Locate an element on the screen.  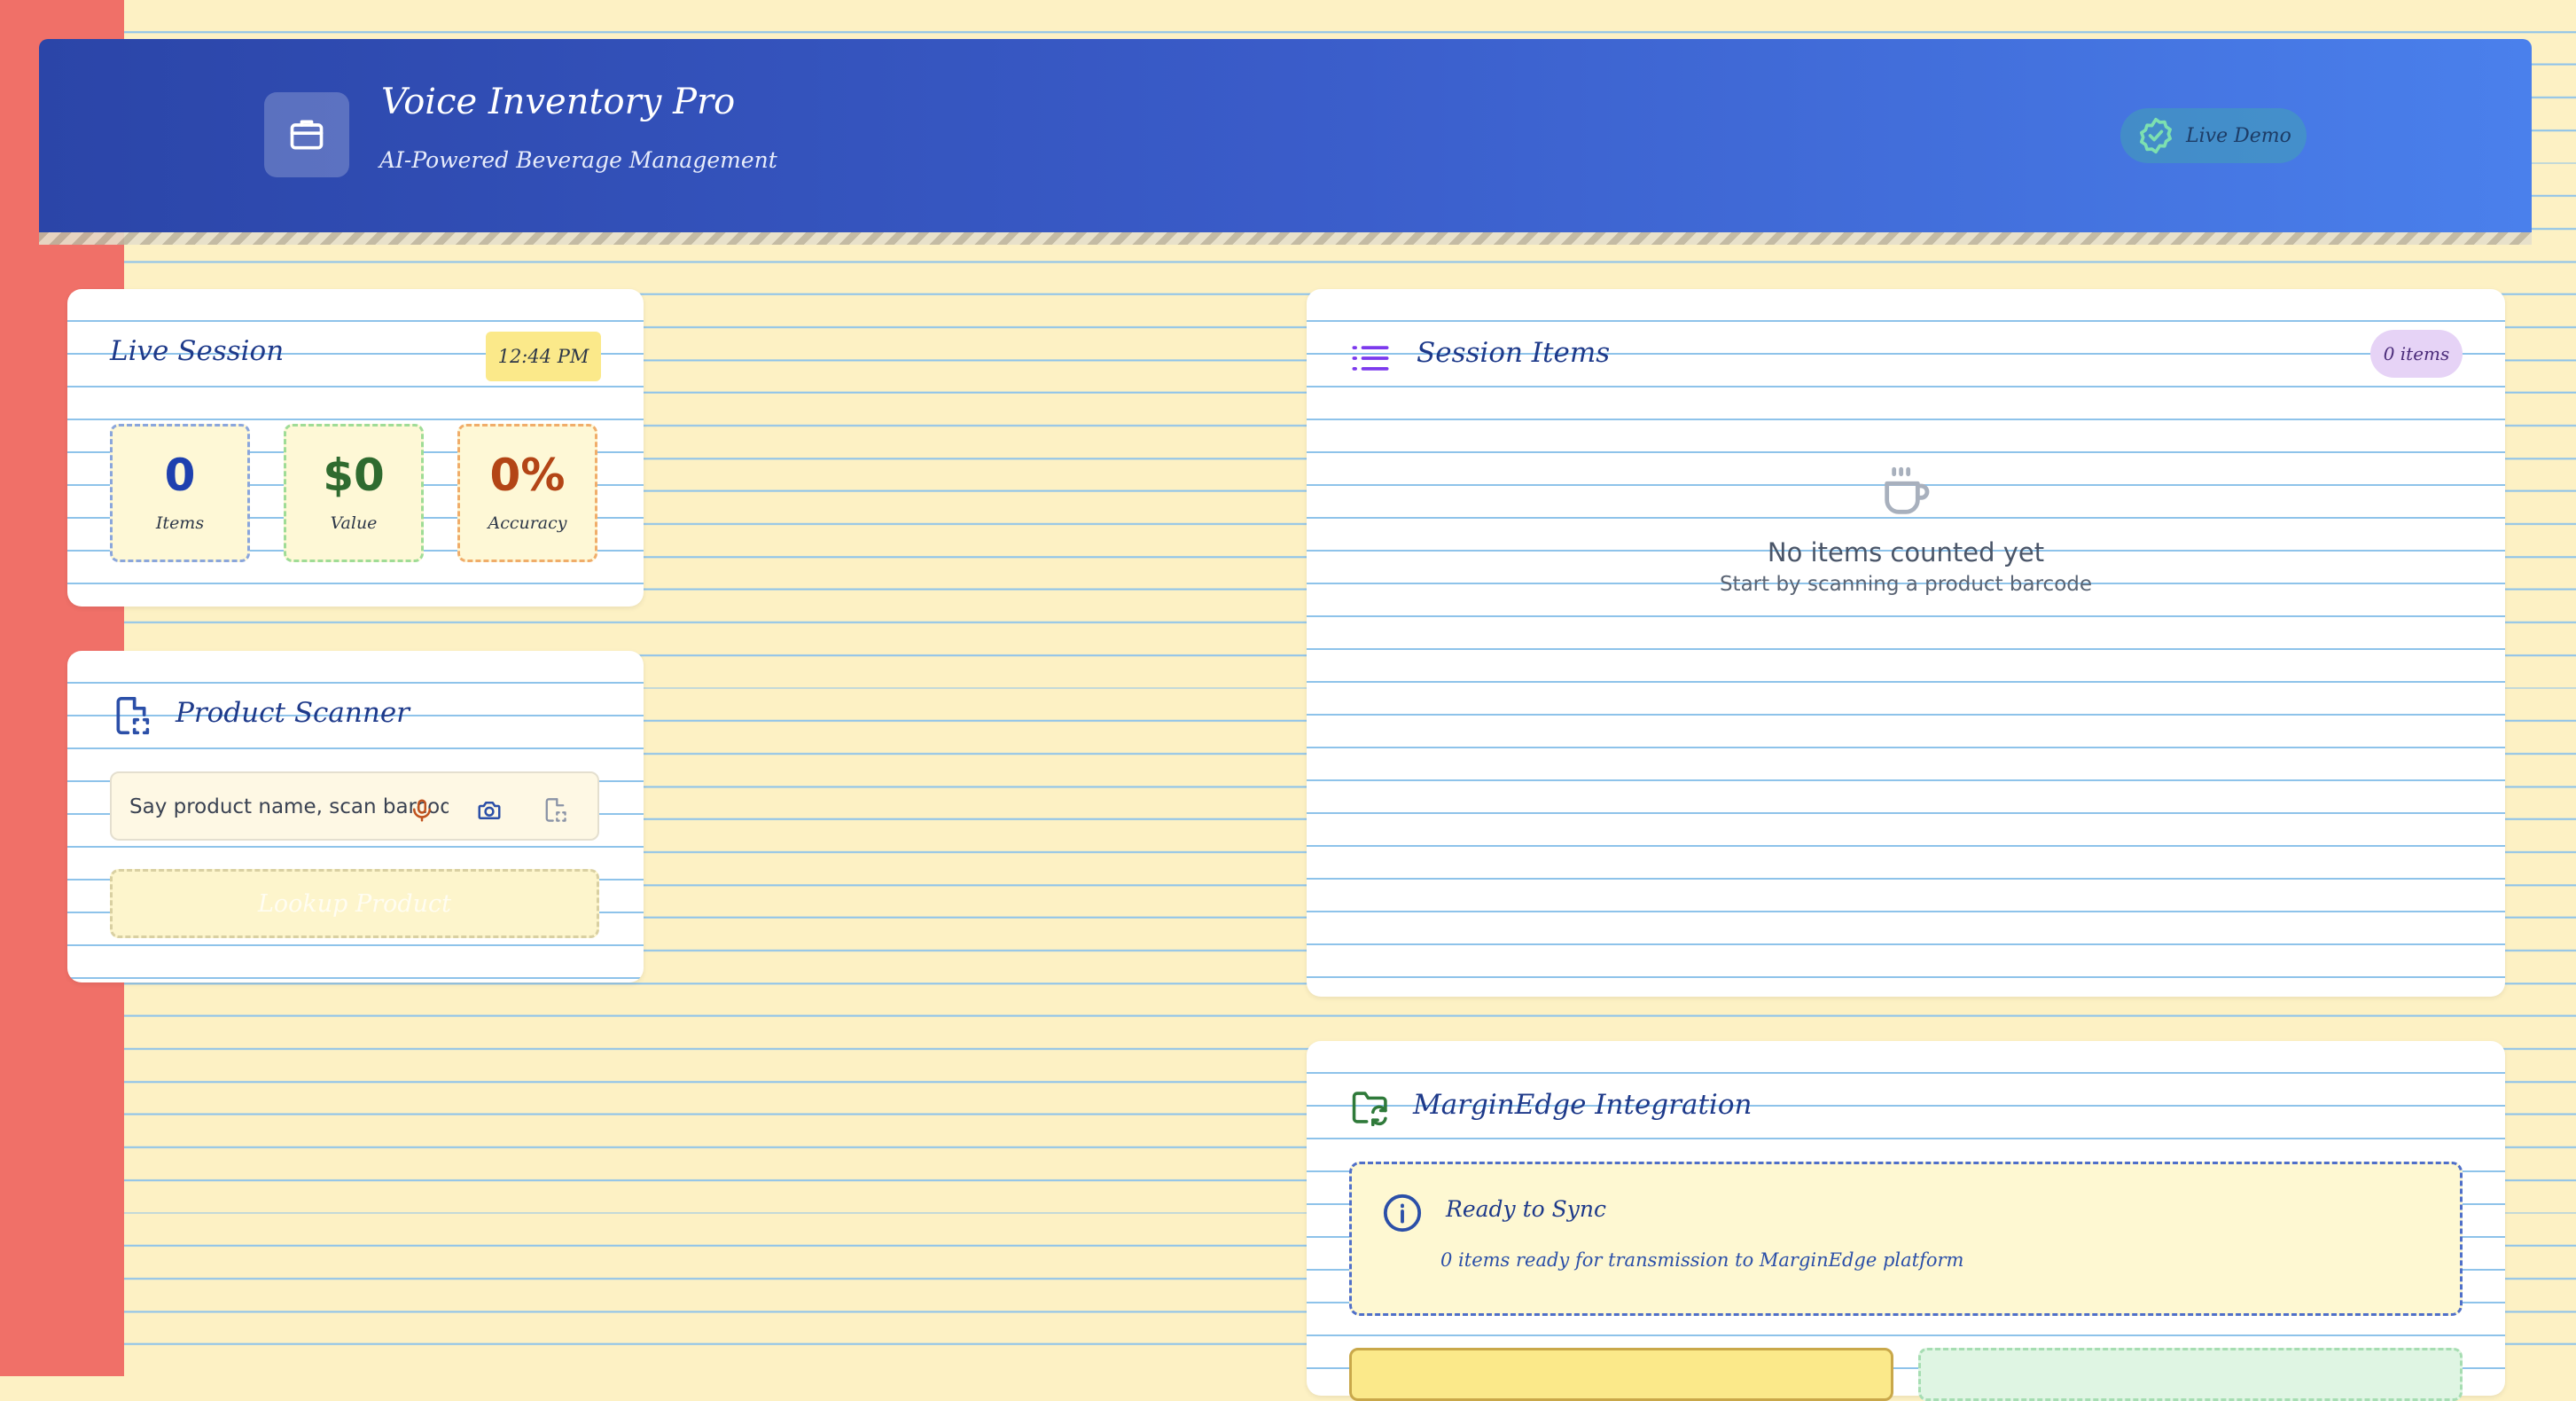
barcode-scan-button is located at coordinates (555, 810).